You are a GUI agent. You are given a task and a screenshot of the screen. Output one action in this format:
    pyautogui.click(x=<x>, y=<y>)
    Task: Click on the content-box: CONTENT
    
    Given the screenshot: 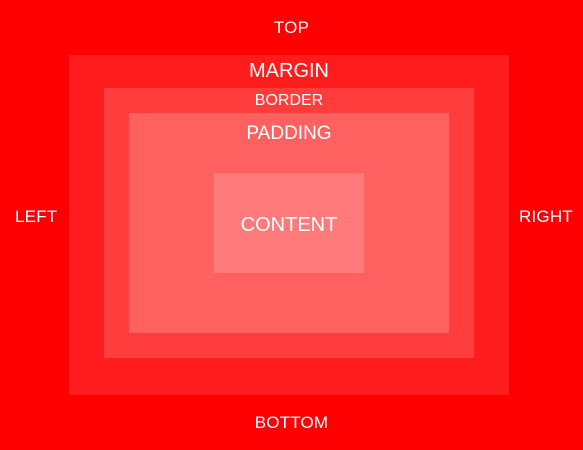 What is the action you would take?
    pyautogui.click(x=289, y=223)
    